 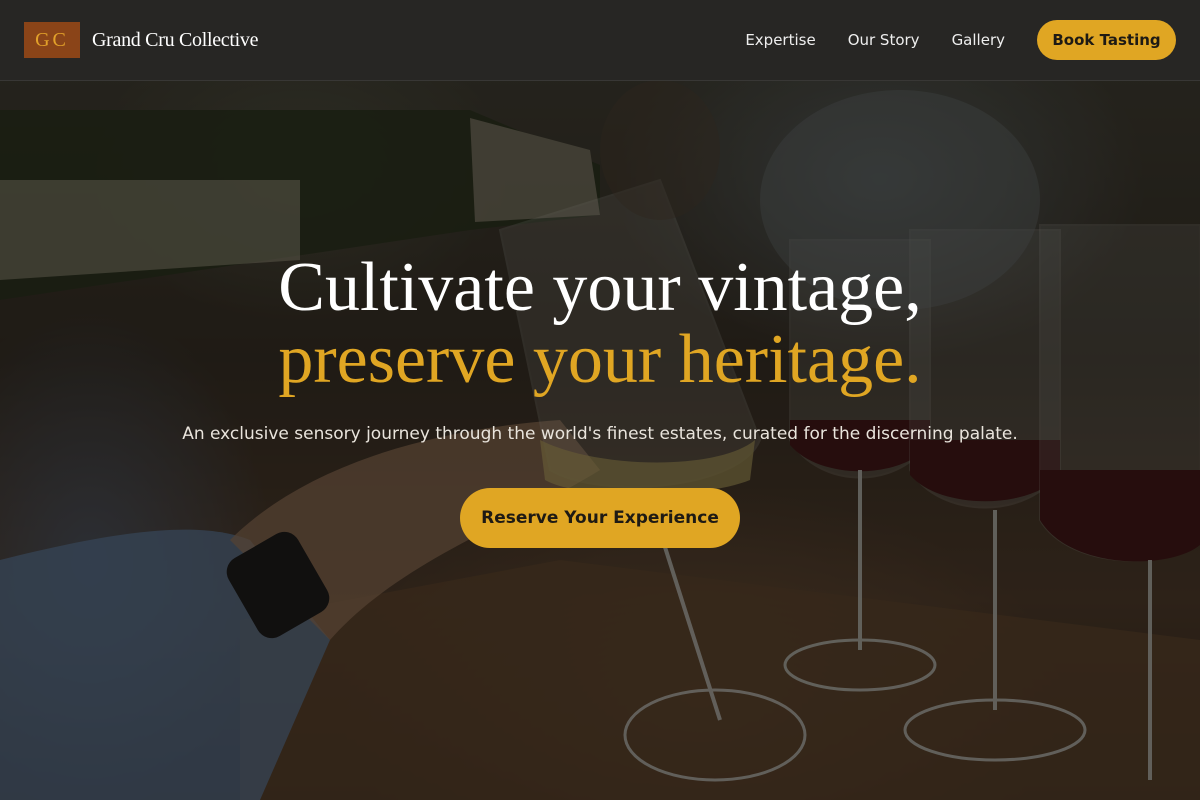 What do you see at coordinates (600, 287) in the screenshot?
I see `headline-line-1: Cultivate your vintage,` at bounding box center [600, 287].